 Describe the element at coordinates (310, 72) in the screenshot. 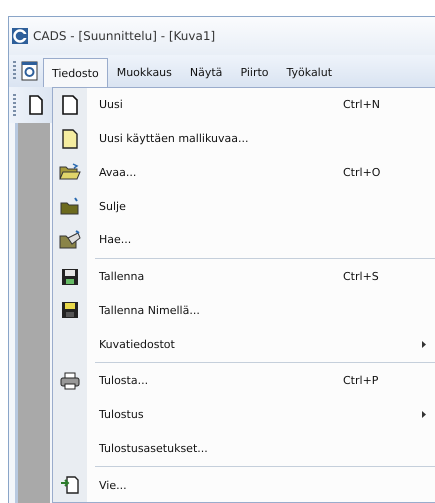

I see `menu-bar-item: Työkalut` at that location.